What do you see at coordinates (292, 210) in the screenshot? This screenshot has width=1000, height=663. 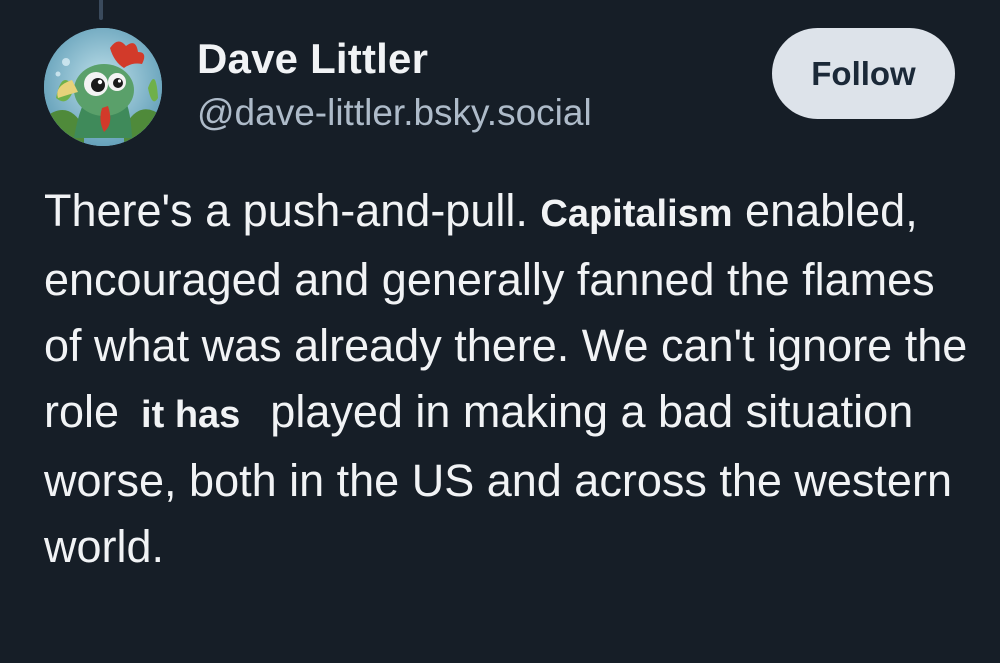 I see `post-text-segment: There's a push-and-pull.` at bounding box center [292, 210].